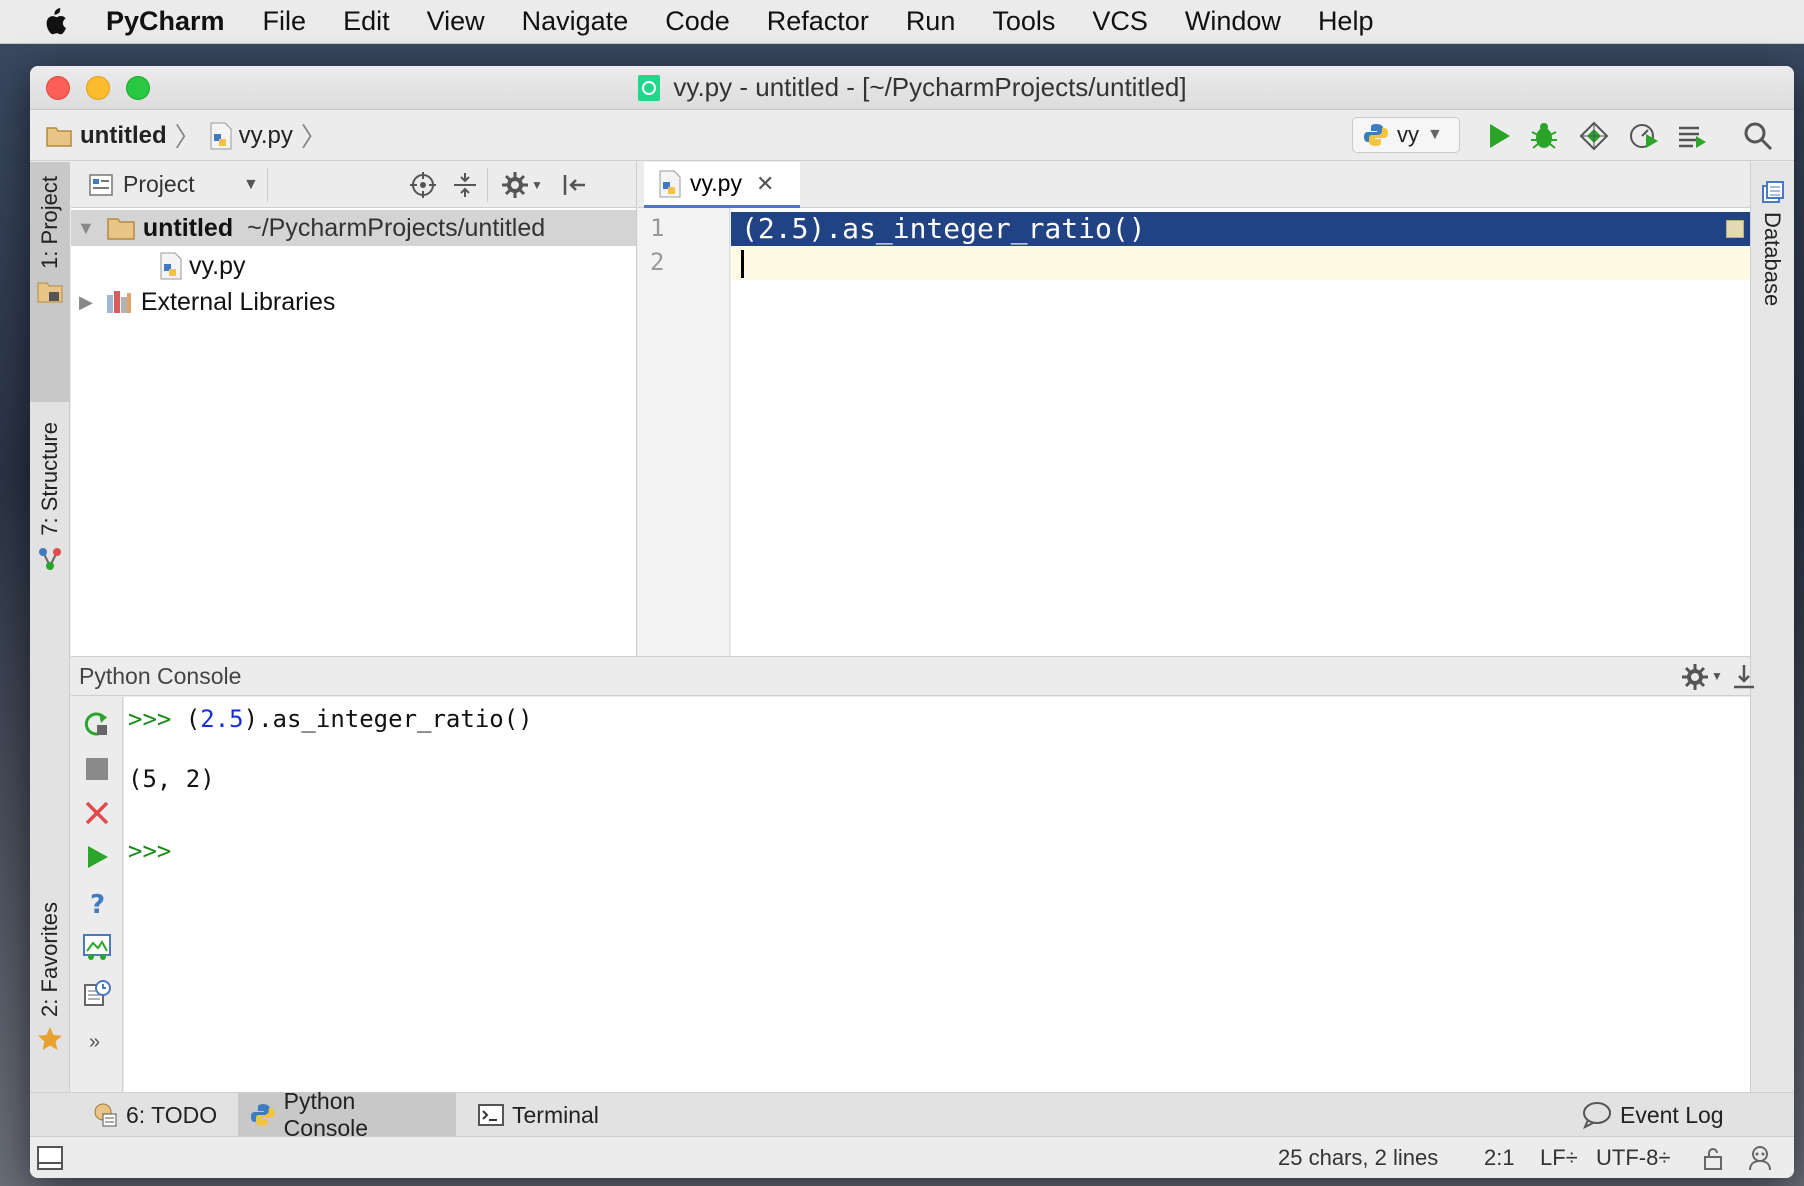 This screenshot has height=1186, width=1804. What do you see at coordinates (931, 21) in the screenshot?
I see `menu-run: Run` at bounding box center [931, 21].